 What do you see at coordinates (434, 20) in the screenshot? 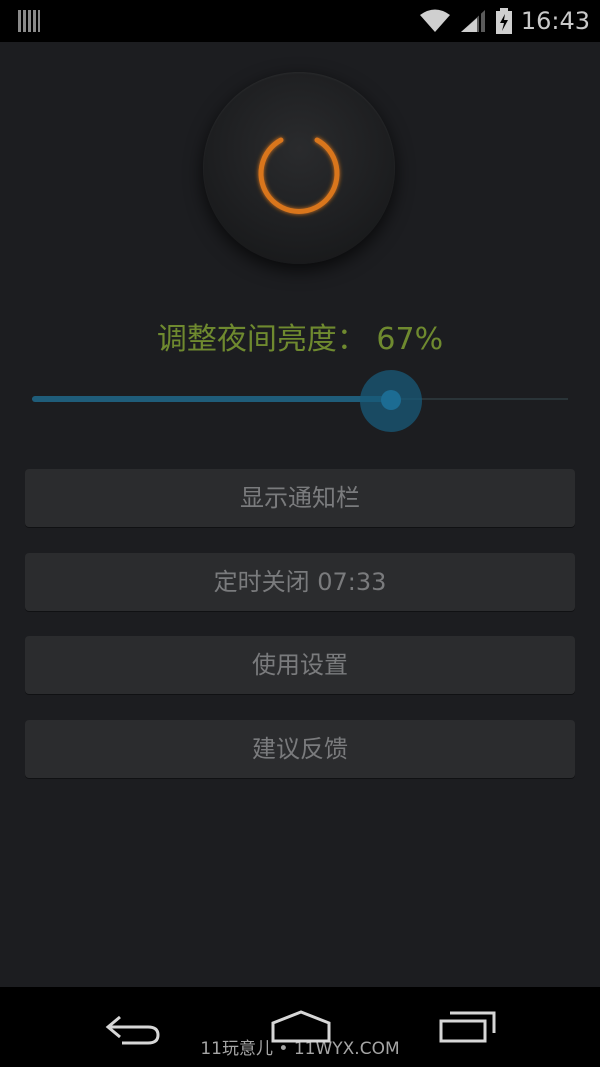
I see `wifi-icon` at bounding box center [434, 20].